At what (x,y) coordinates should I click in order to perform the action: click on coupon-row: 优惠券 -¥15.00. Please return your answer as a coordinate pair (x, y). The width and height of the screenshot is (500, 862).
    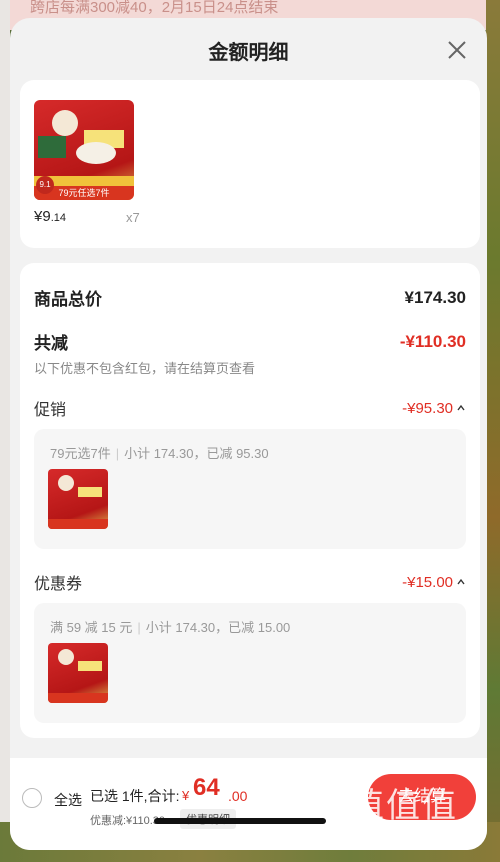
    Looking at the image, I should click on (250, 582).